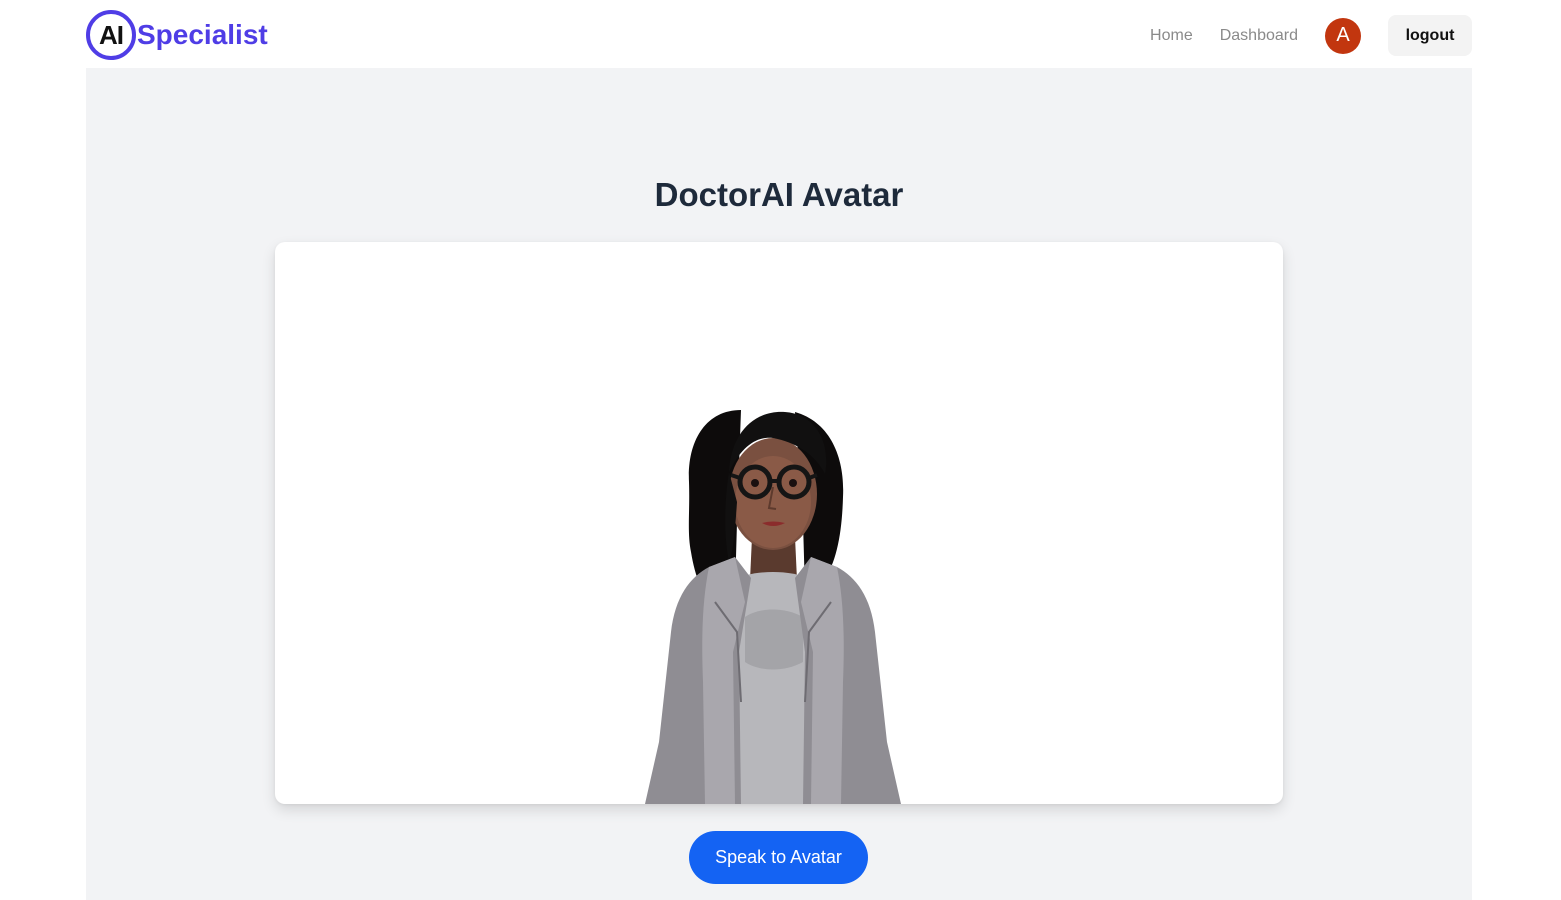 The image size is (1561, 900). Describe the element at coordinates (779, 34) in the screenshot. I see `top-navbar: AI Specialist Home Dashboard A logout` at that location.